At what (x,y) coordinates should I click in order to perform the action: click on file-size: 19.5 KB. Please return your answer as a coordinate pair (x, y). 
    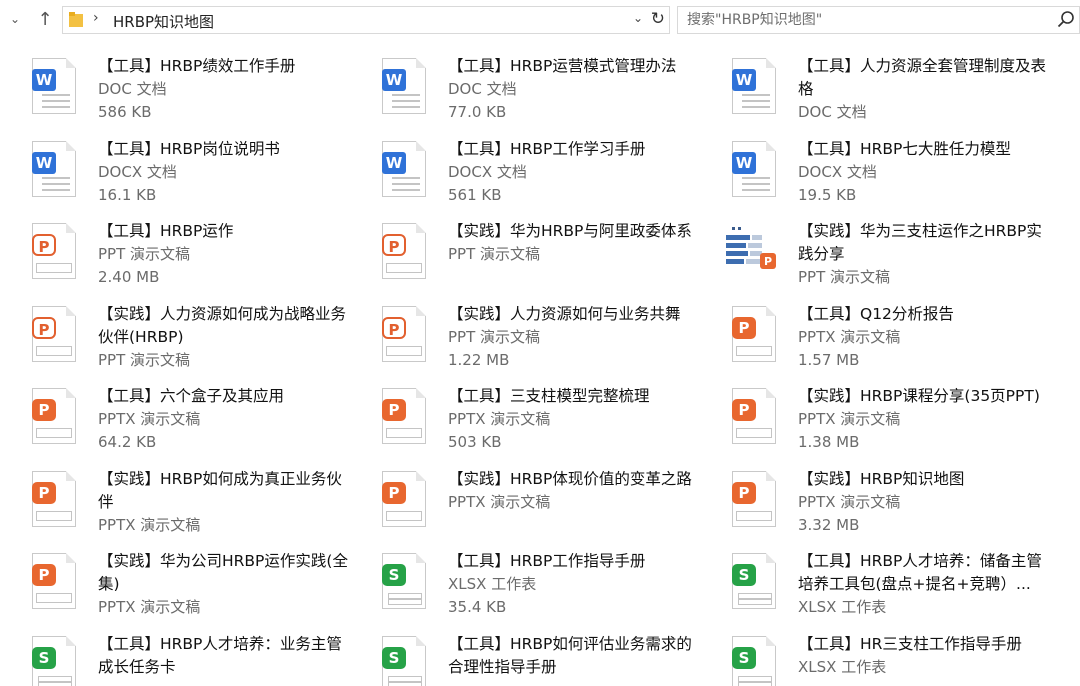
    Looking at the image, I should click on (827, 195).